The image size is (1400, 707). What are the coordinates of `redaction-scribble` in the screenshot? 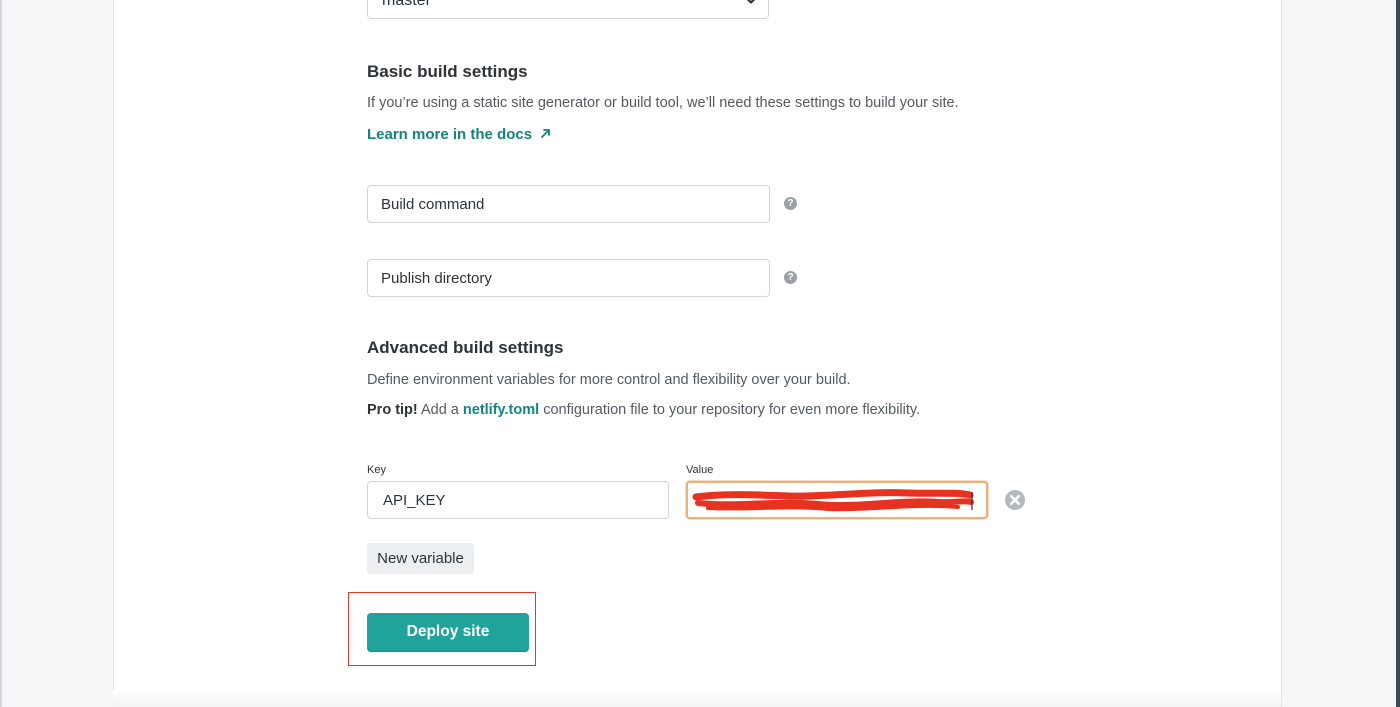 It's located at (833, 500).